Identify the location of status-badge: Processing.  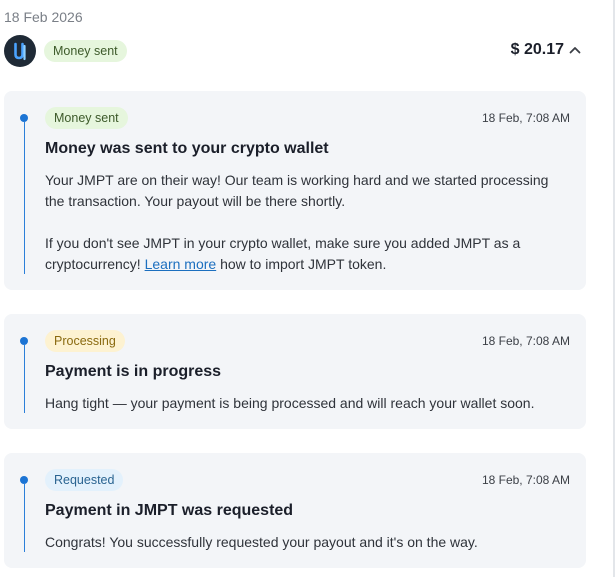
(85, 341).